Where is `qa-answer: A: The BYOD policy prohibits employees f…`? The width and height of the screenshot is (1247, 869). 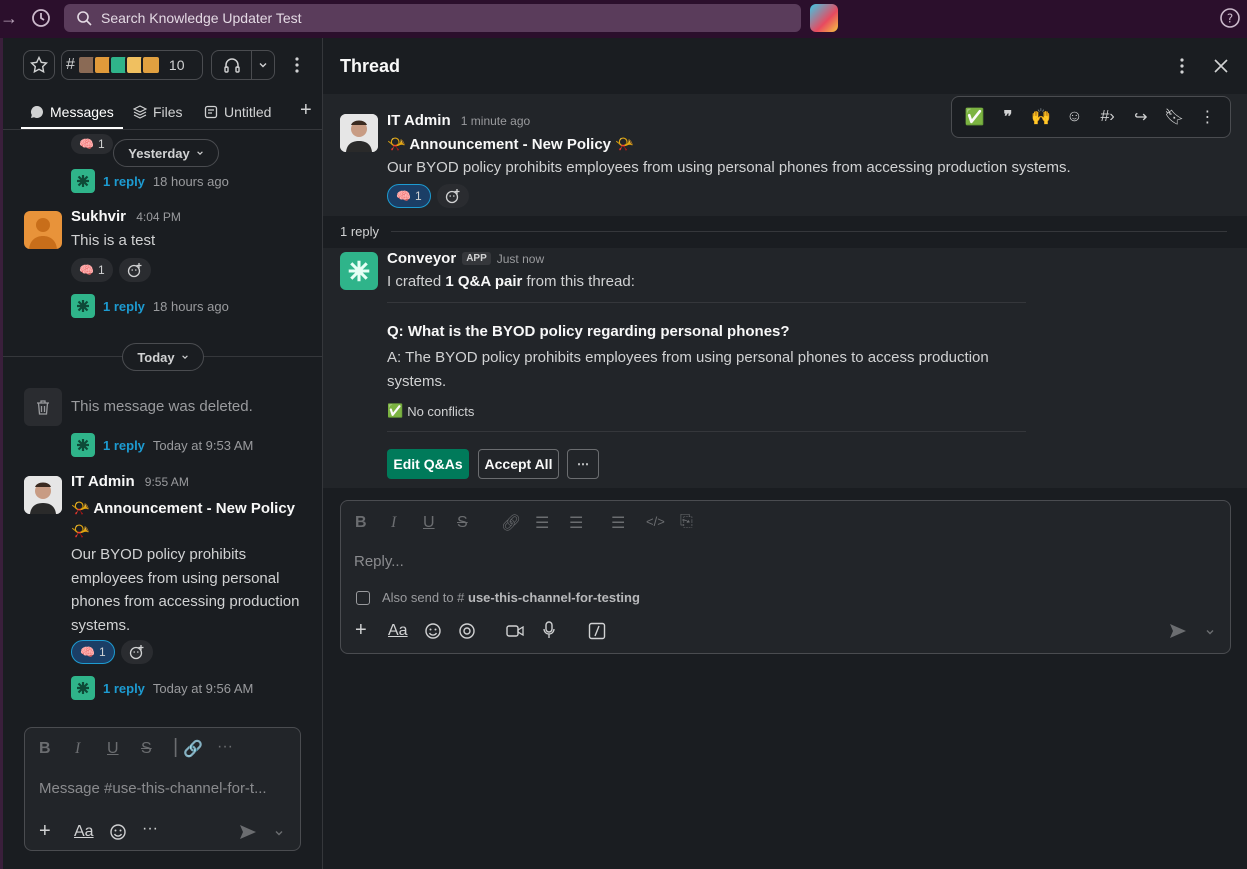 qa-answer: A: The BYOD policy prohibits employees f… is located at coordinates (688, 369).